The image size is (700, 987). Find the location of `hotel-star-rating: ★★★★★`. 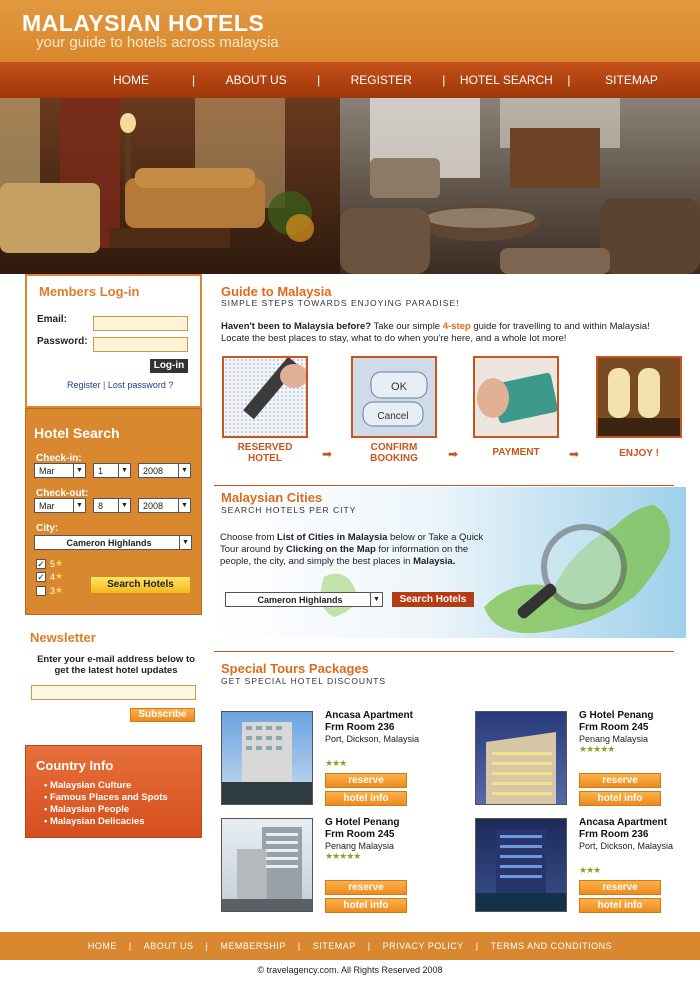

hotel-star-rating: ★★★★★ is located at coordinates (343, 856).